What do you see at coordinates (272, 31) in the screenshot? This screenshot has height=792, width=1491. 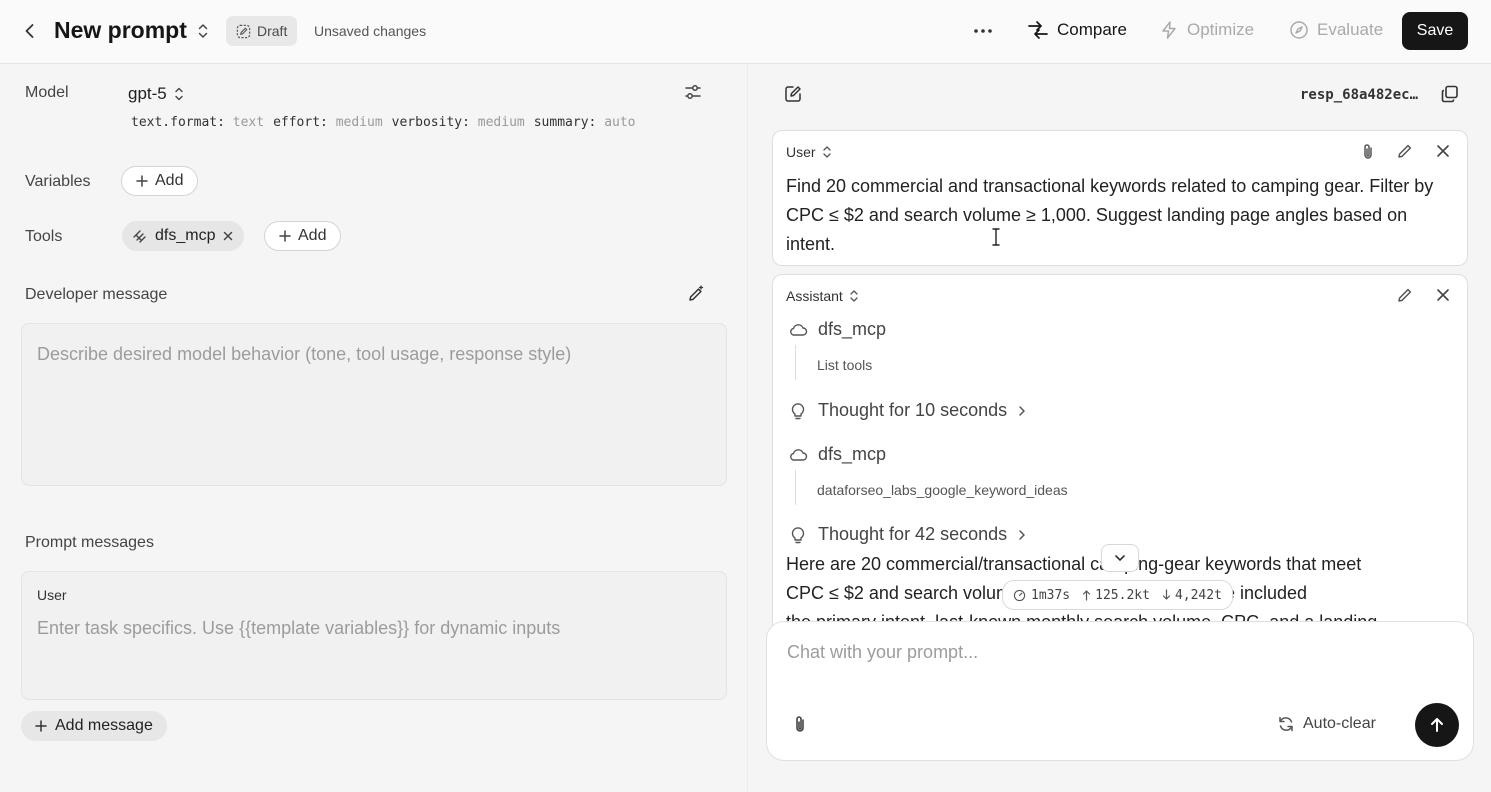 I see `draft-label: Draft` at bounding box center [272, 31].